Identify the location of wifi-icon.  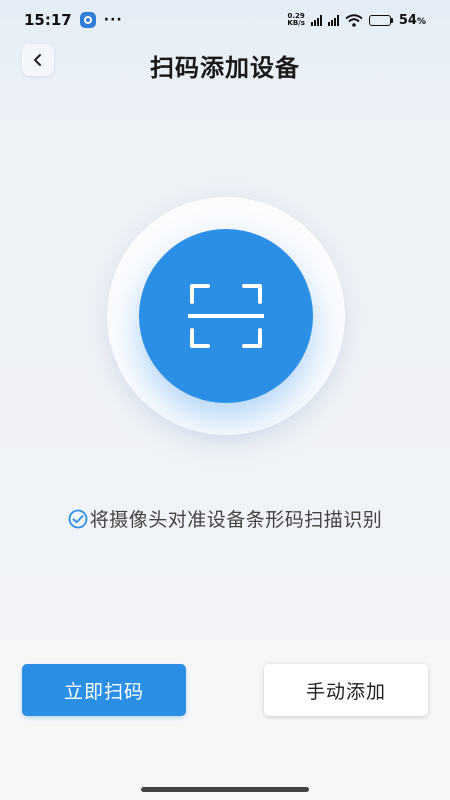
(354, 20).